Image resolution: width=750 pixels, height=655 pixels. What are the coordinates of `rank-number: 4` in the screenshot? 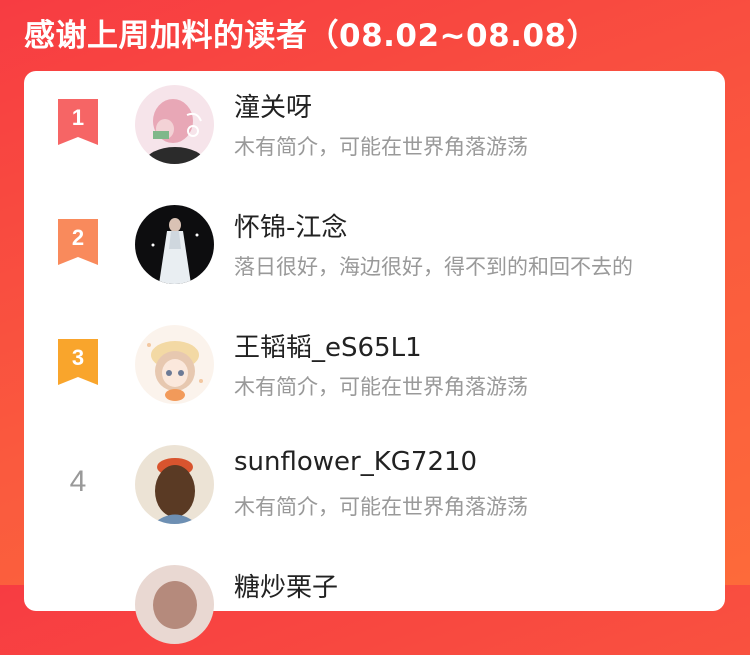 It's located at (78, 481).